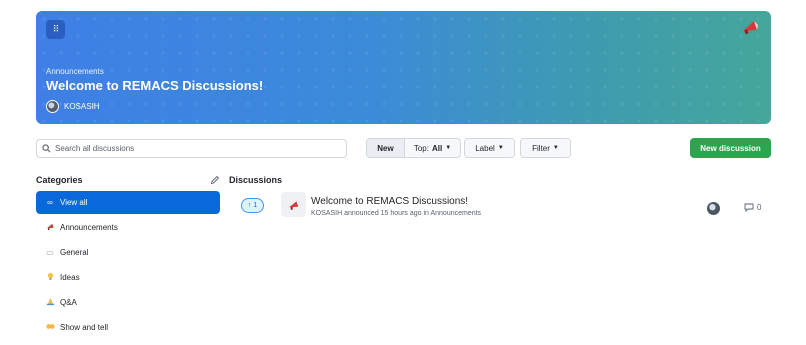 This screenshot has height=345, width=806. I want to click on upvote-button: ↑ 1, so click(252, 205).